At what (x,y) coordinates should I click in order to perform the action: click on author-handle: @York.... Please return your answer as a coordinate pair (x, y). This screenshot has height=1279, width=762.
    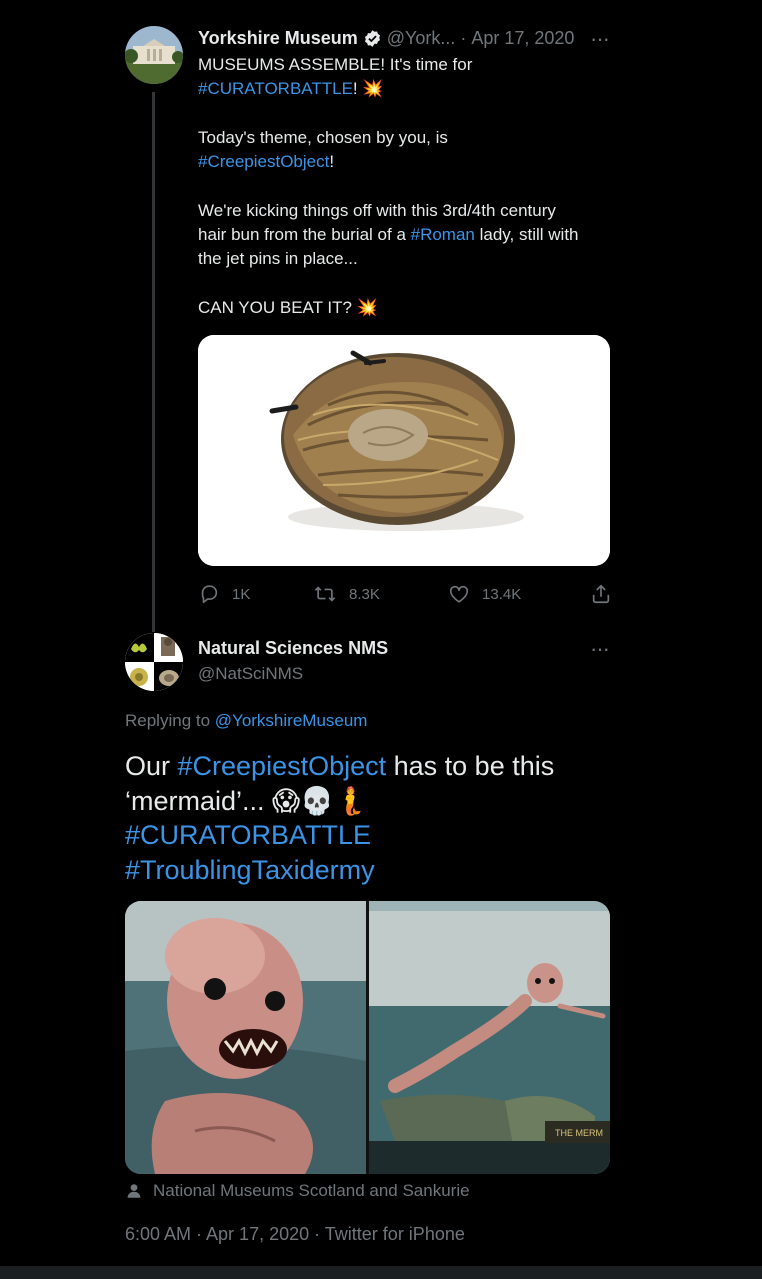
    Looking at the image, I should click on (421, 38).